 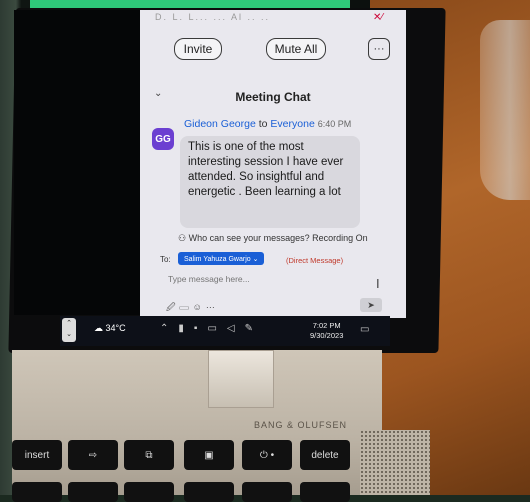 What do you see at coordinates (197, 471) in the screenshot?
I see `keyboard: insert ⇨ ⧉ ▣ ⏻ • delete` at bounding box center [197, 471].